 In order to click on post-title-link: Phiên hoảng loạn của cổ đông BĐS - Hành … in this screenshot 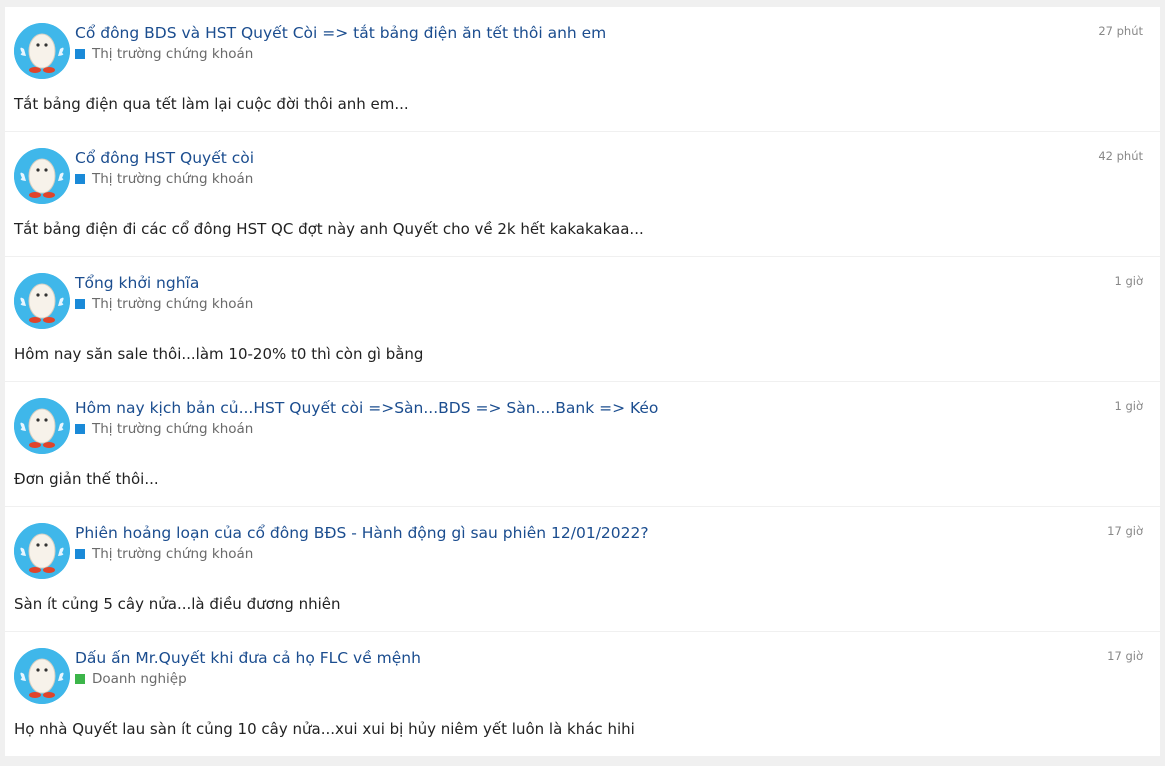, I will do `click(362, 533)`.